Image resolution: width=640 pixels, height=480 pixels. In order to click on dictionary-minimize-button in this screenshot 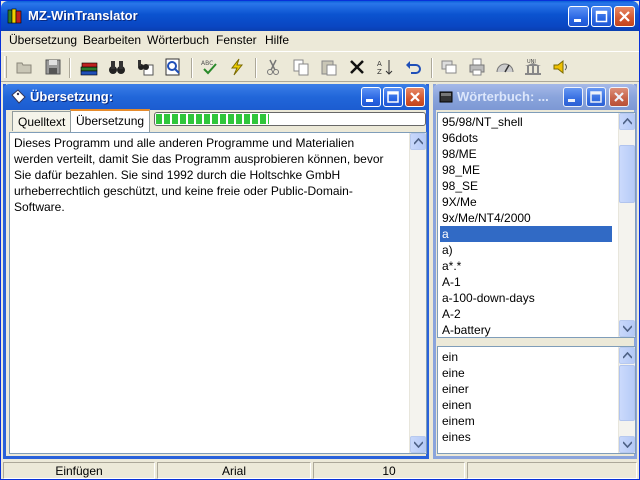, I will do `click(573, 97)`.